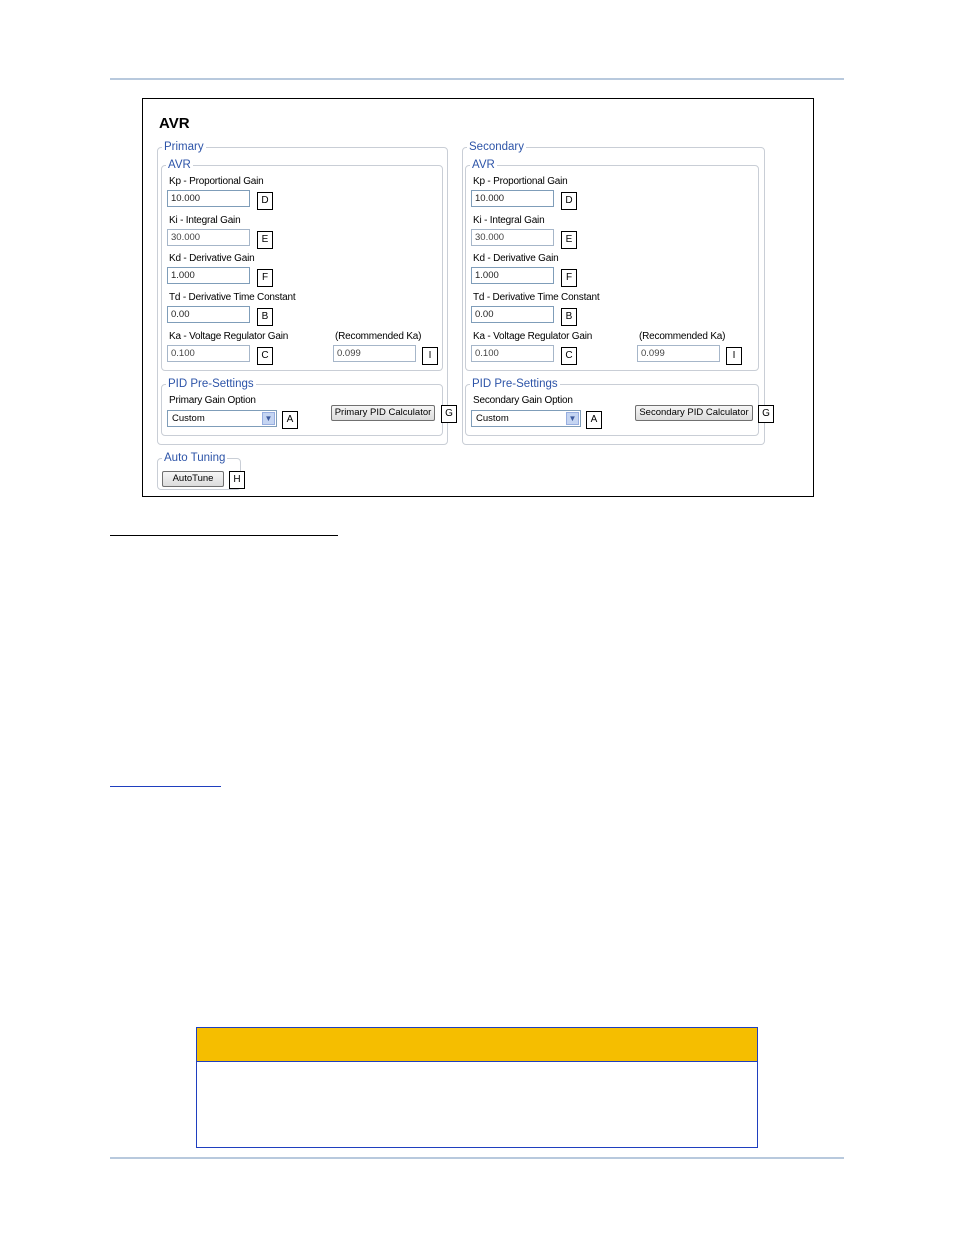  I want to click on auto-tuning-legend: Auto Tuning, so click(195, 458).